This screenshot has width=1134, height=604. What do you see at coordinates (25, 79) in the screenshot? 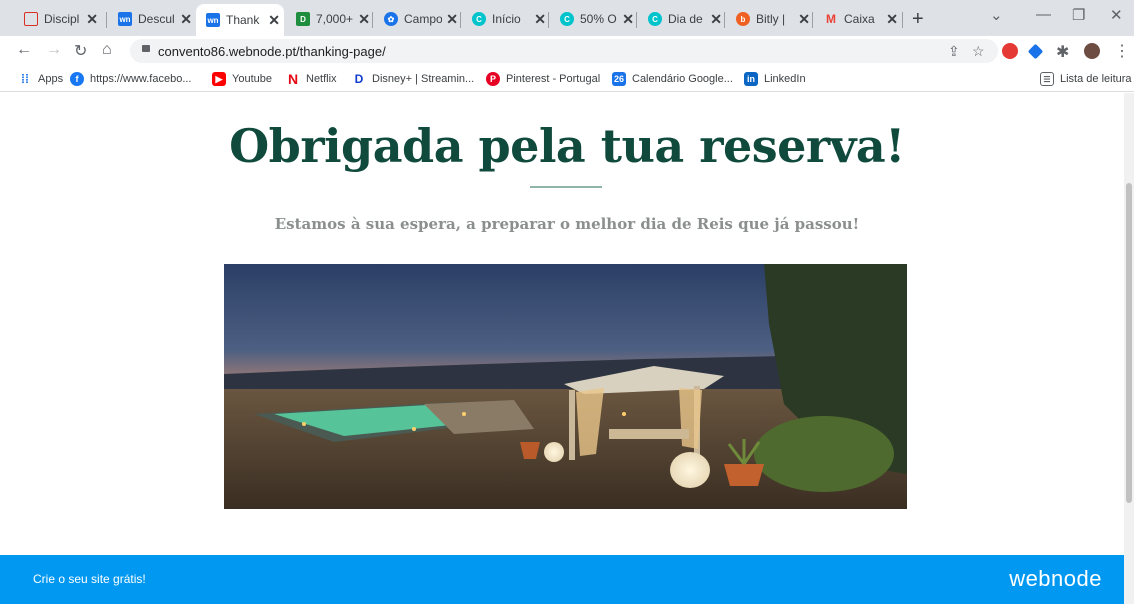
I see `apps-grid-icon: ⁞⁞` at bounding box center [25, 79].